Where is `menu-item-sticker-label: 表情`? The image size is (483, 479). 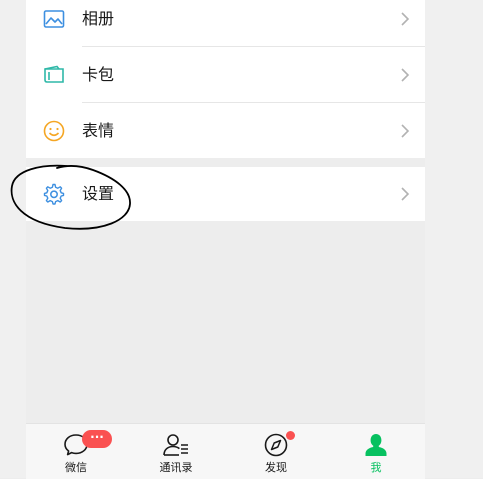
menu-item-sticker-label: 表情 is located at coordinates (98, 130).